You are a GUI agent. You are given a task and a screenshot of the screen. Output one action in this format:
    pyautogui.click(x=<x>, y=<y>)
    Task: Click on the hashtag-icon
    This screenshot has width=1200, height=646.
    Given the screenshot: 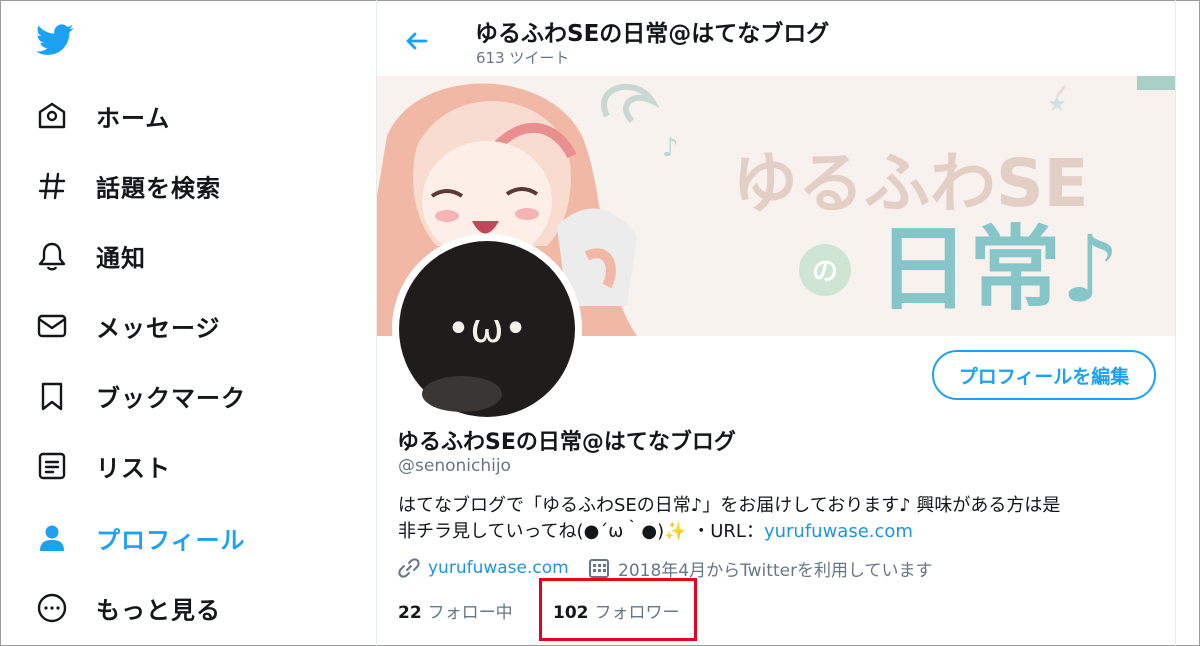 What is the action you would take?
    pyautogui.click(x=52, y=186)
    